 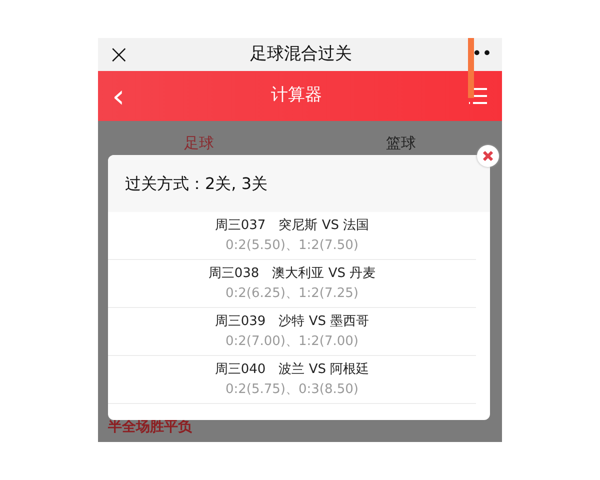 What do you see at coordinates (292, 246) in the screenshot?
I see `match-picks: 0:2(5.50)、1:2(7.50)` at bounding box center [292, 246].